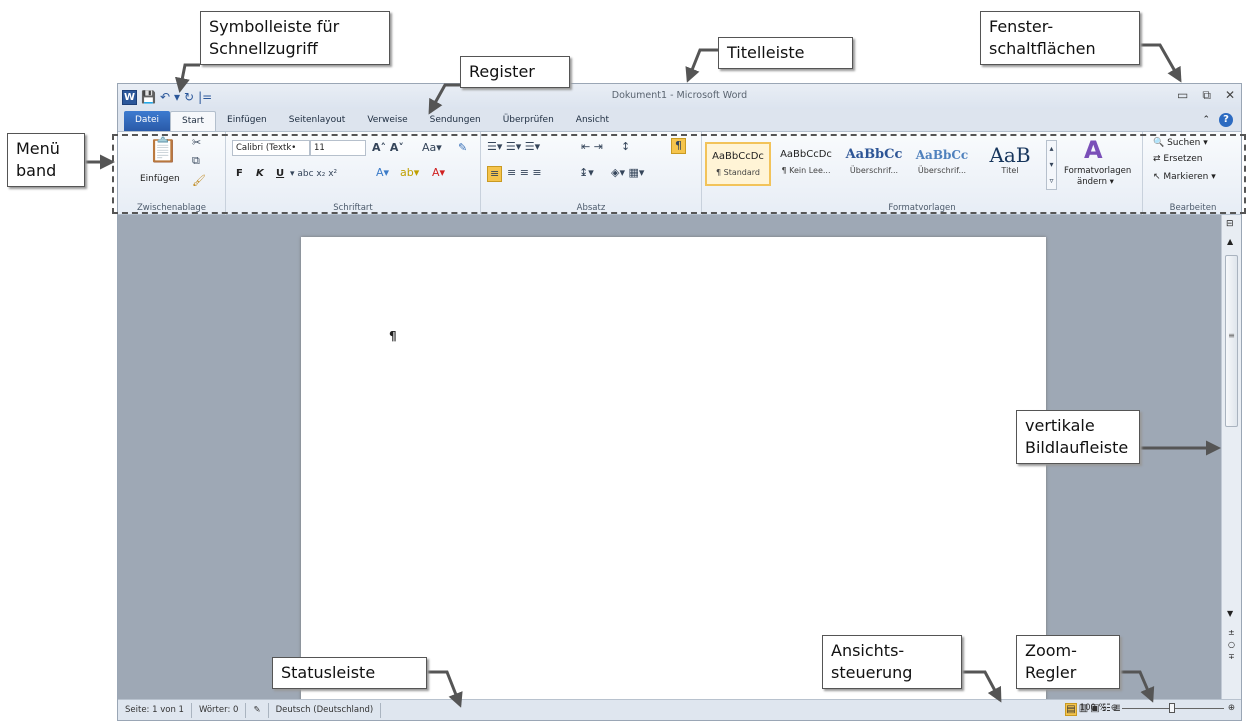  What do you see at coordinates (36, 170) in the screenshot?
I see `callout-text: band` at bounding box center [36, 170].